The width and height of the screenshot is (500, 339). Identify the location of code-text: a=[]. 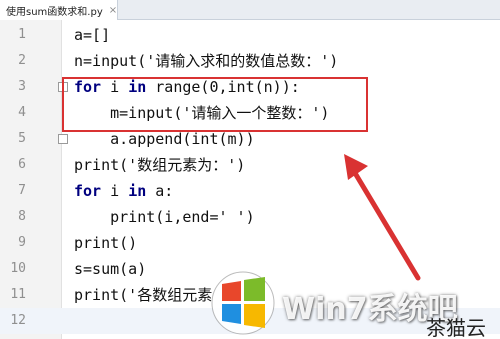
(92, 35).